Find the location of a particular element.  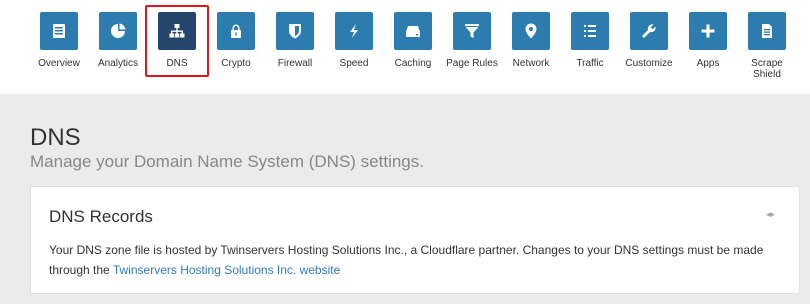

shield-icon is located at coordinates (295, 31).